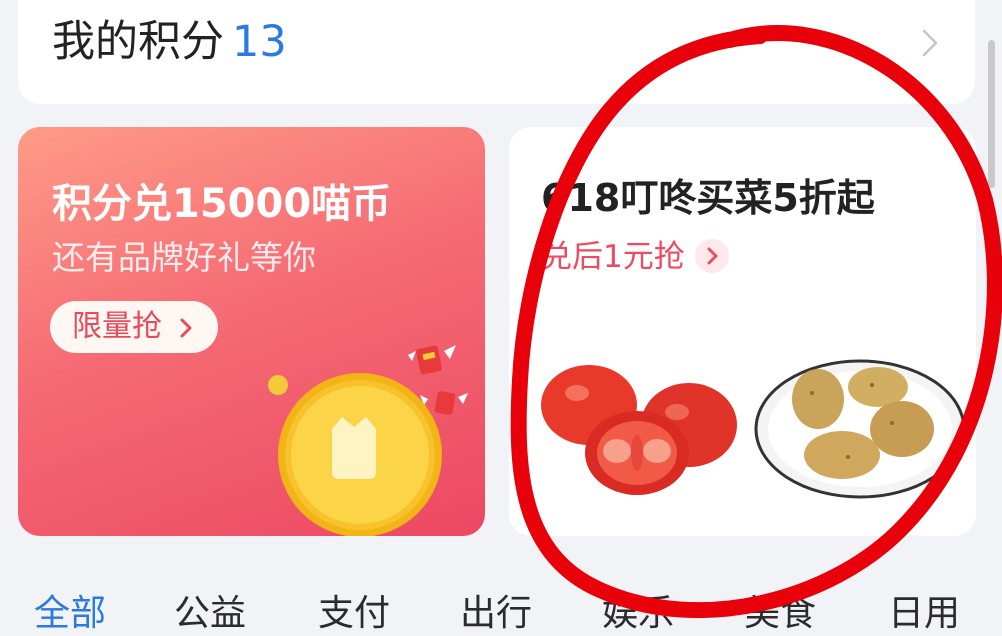 Image resolution: width=1002 pixels, height=636 pixels. What do you see at coordinates (70, 610) in the screenshot?
I see `tab-all: 全部` at bounding box center [70, 610].